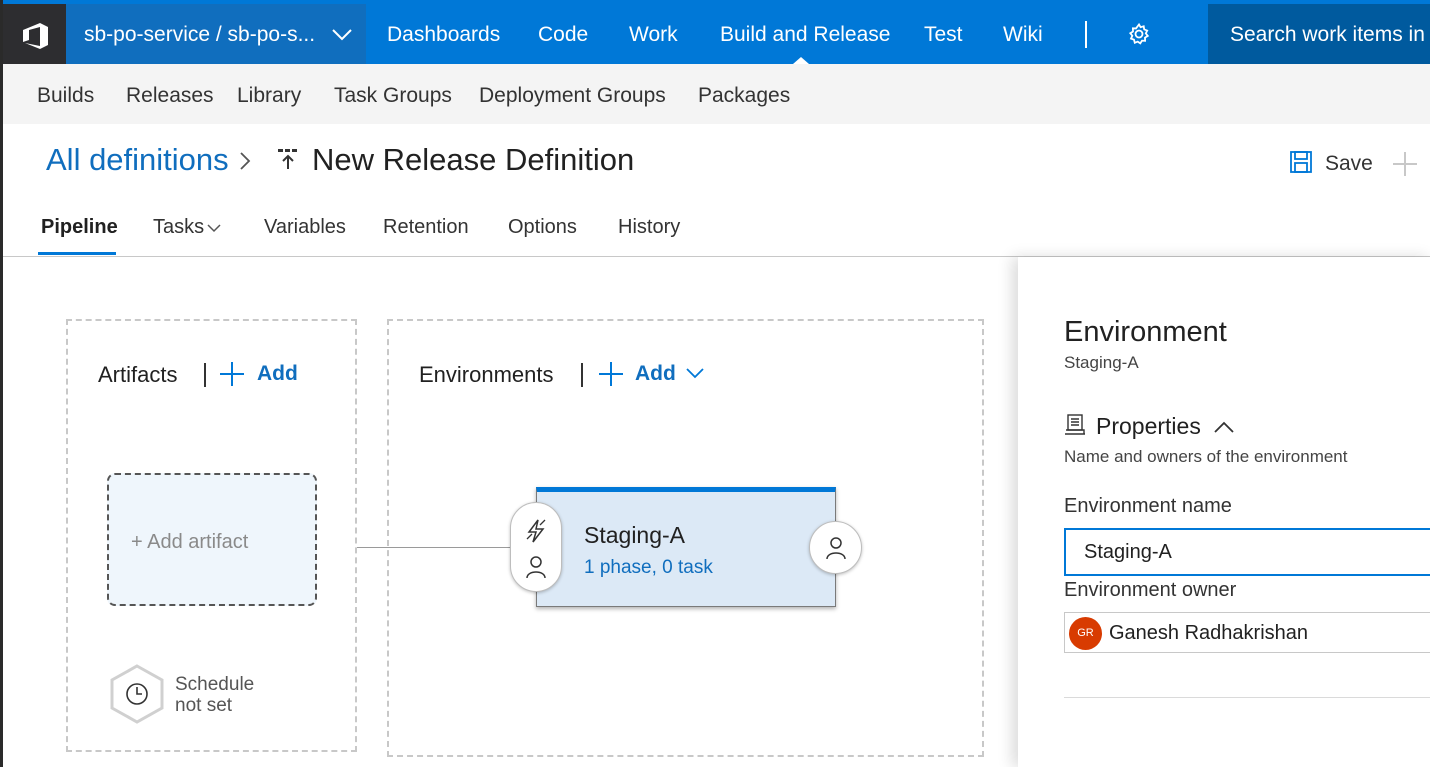 The width and height of the screenshot is (1430, 767). Describe the element at coordinates (473, 159) in the screenshot. I see `page-title: New Release Definition` at that location.